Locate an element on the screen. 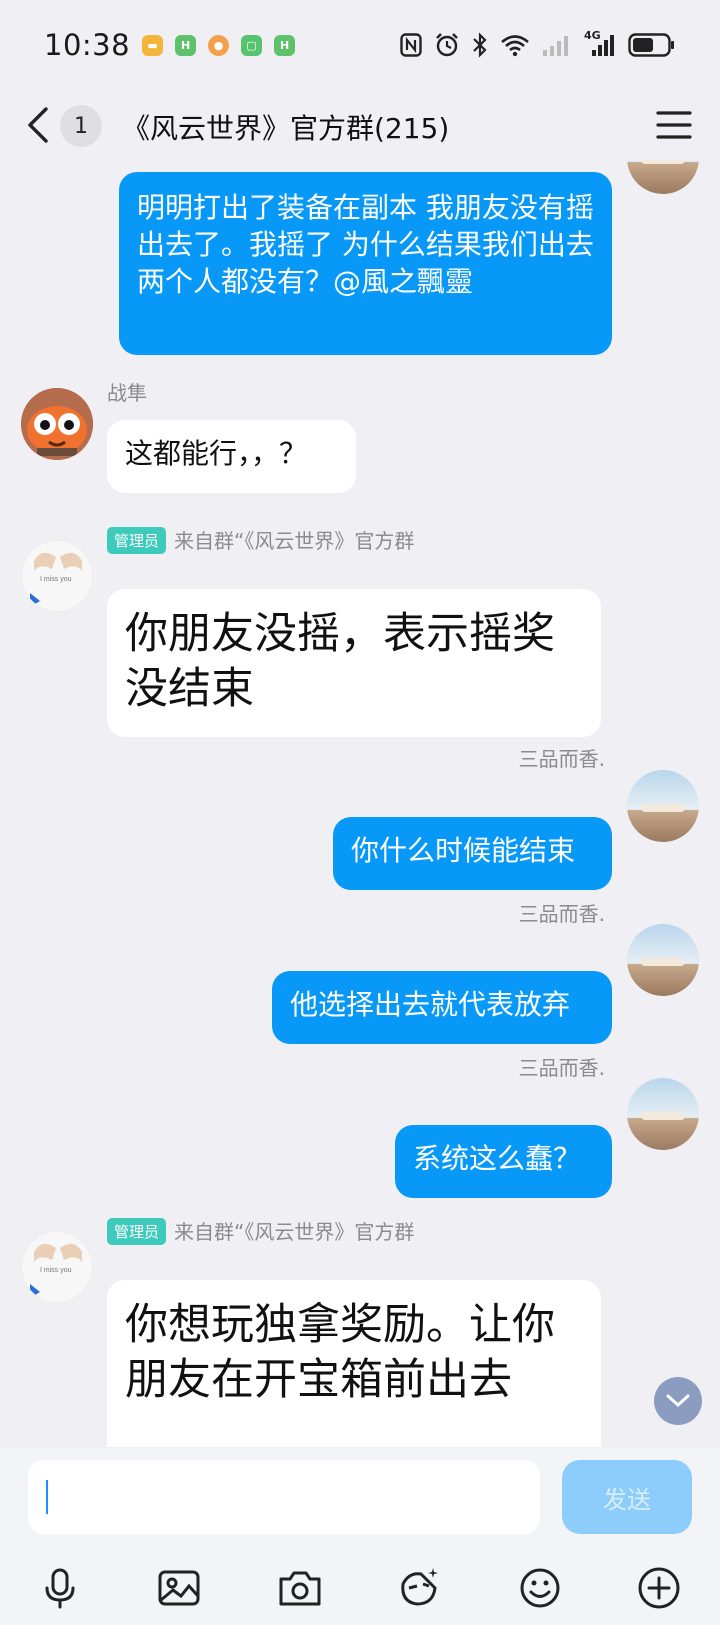 The image size is (720, 1625). battery-icon is located at coordinates (652, 45).